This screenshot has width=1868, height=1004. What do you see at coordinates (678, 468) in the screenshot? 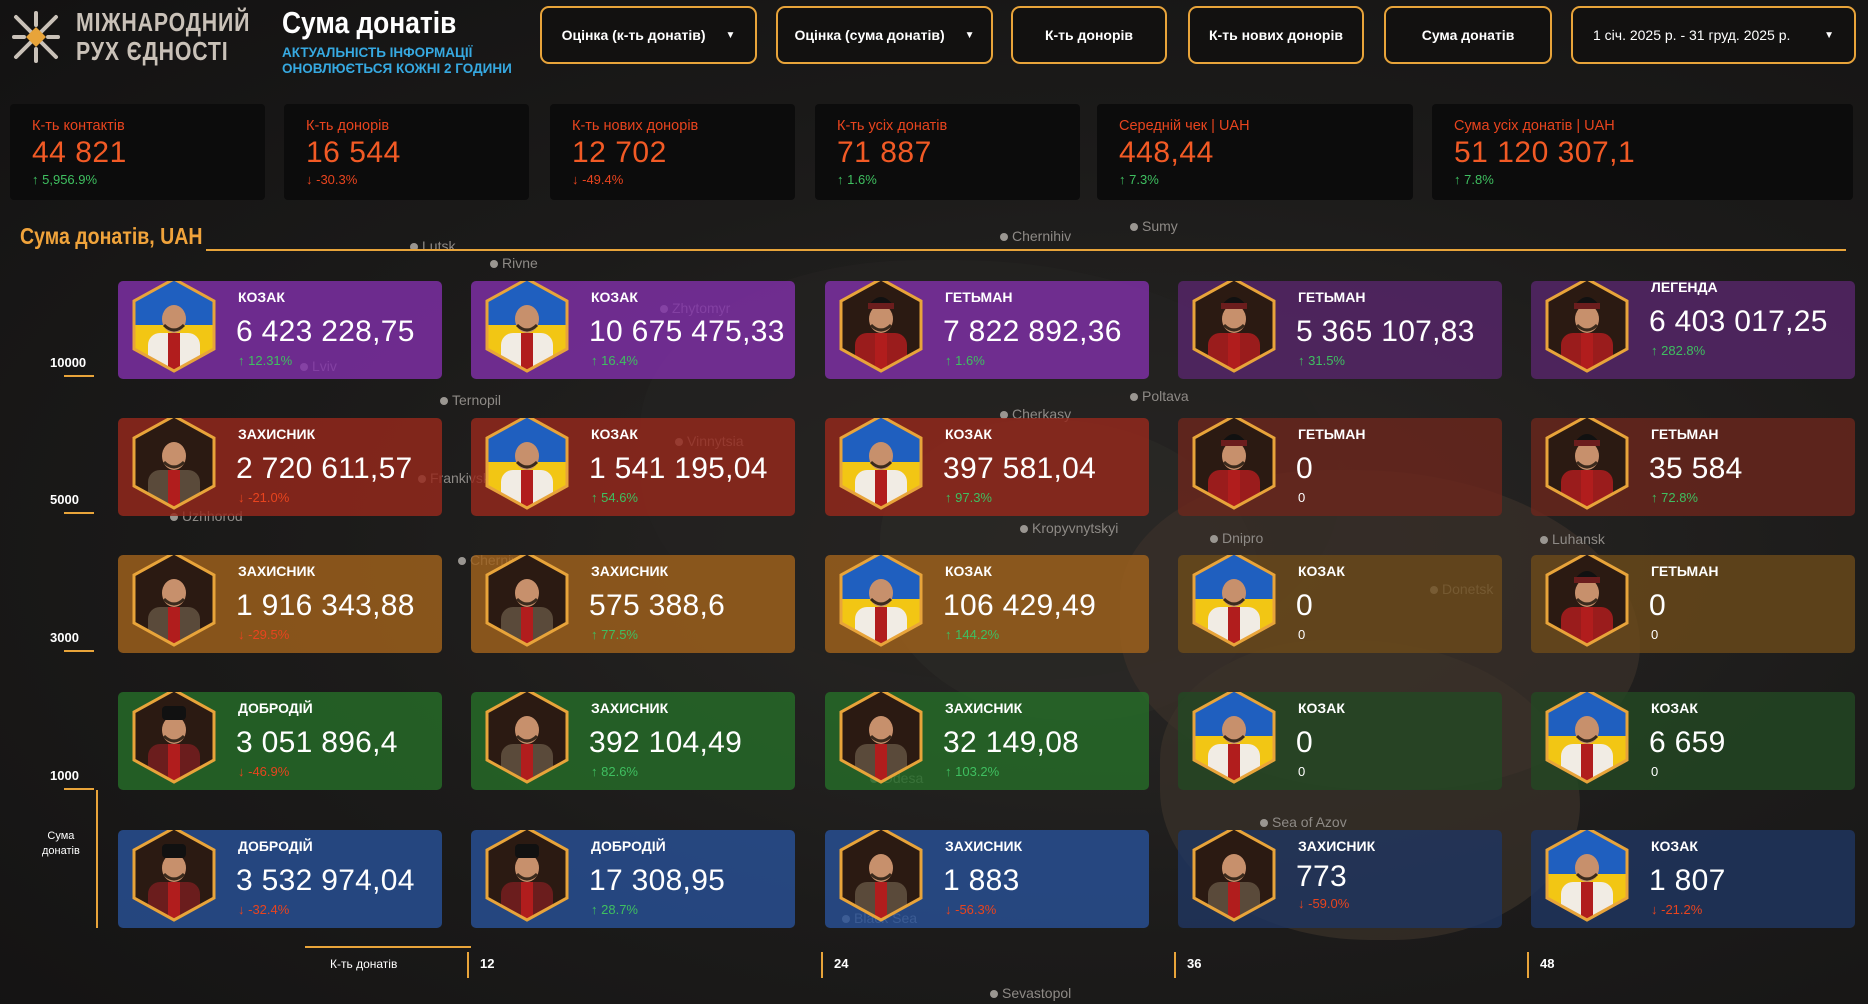
I see `donation-amount: 1 541 195,04` at bounding box center [678, 468].